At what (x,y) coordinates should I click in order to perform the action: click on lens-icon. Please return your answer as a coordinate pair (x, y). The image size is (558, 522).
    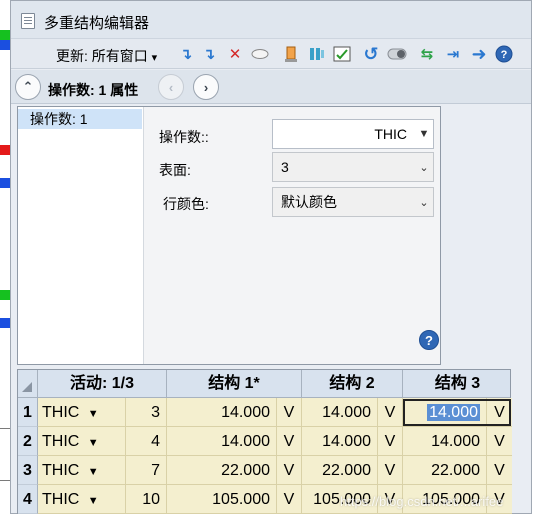
    Looking at the image, I should click on (260, 54).